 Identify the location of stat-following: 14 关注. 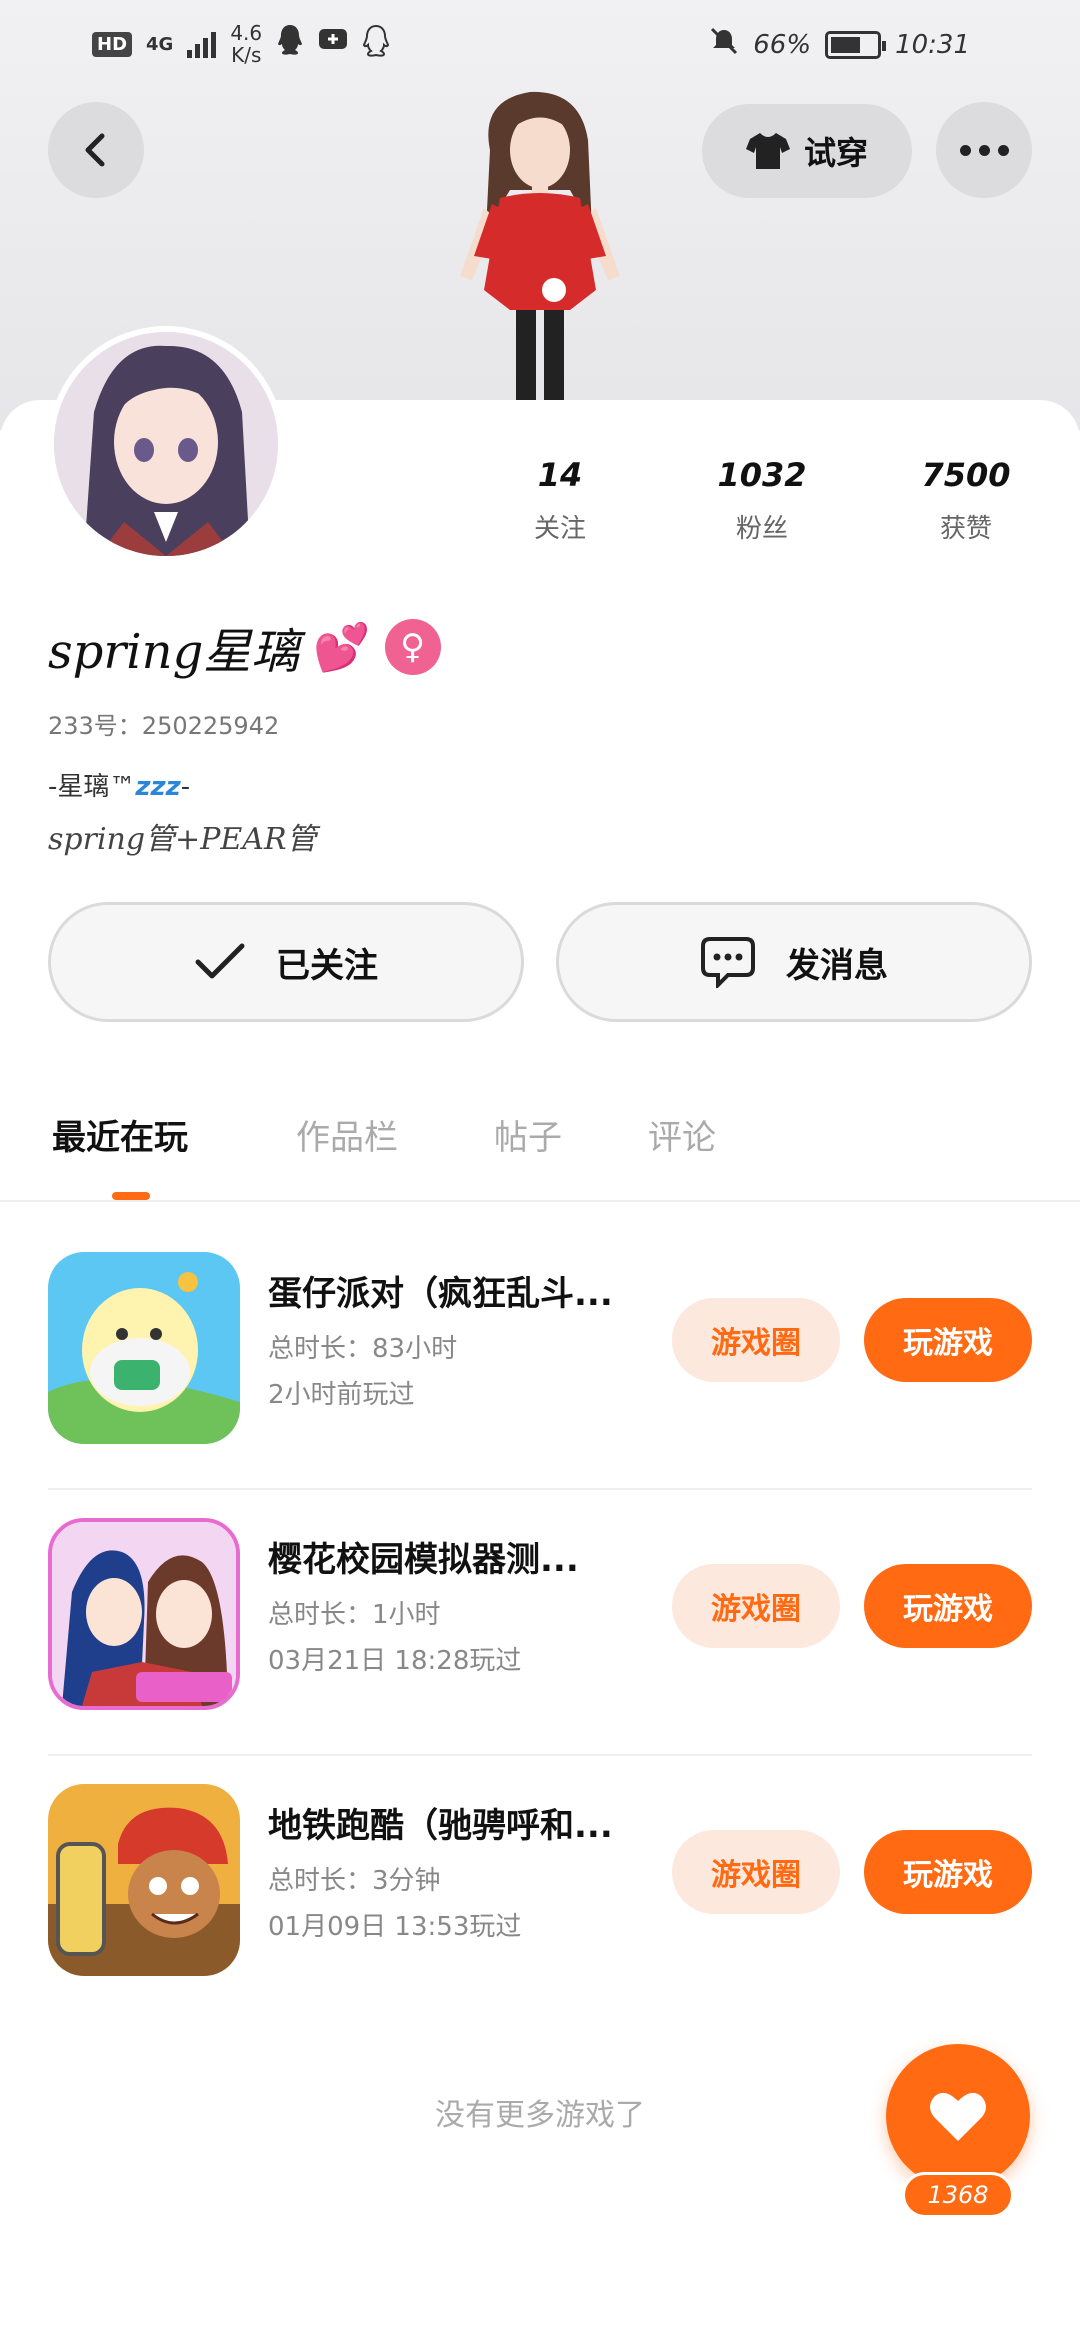
(560, 500).